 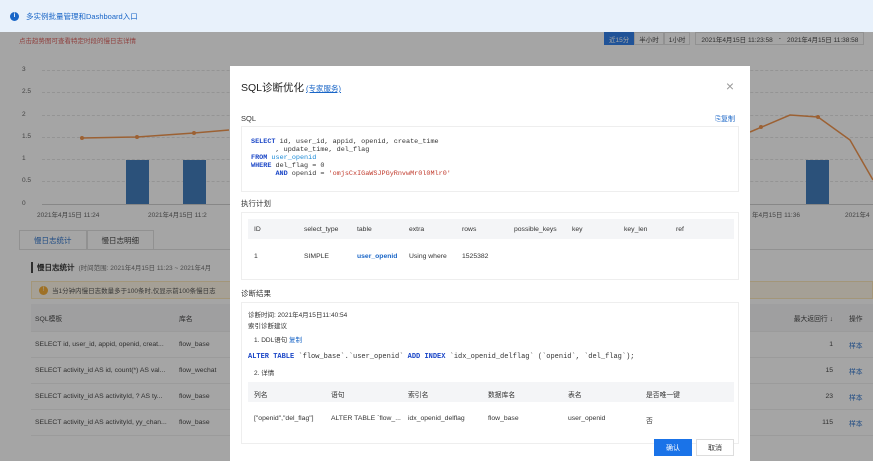 I want to click on plan-col: key_len, so click(x=636, y=229).